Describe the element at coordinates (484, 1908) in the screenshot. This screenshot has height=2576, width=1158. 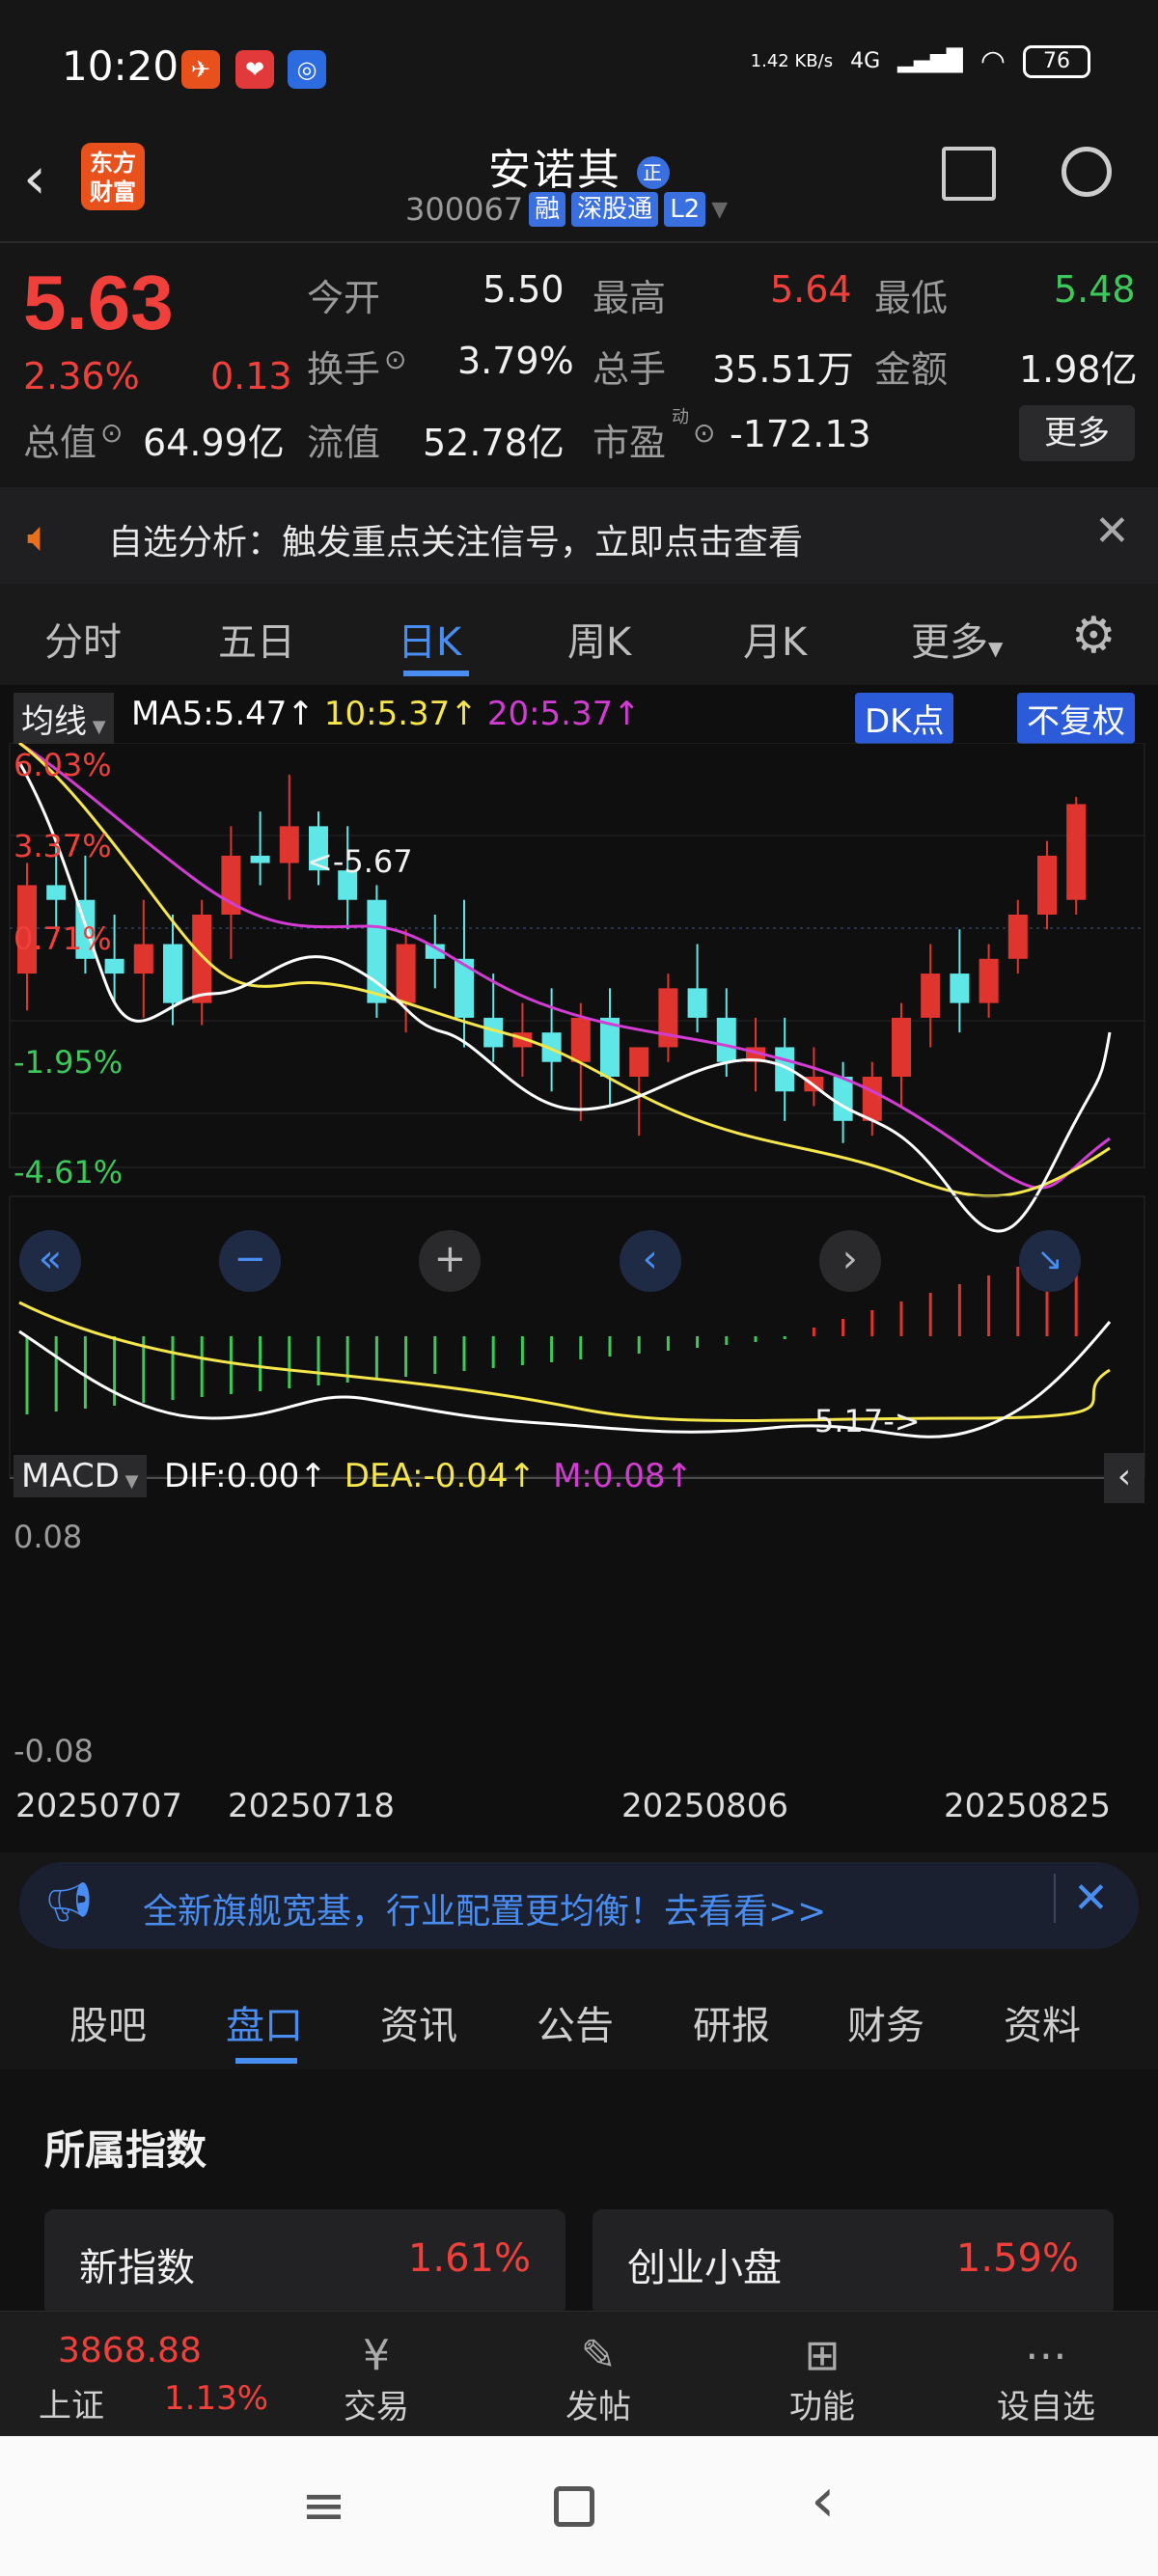
I see `banner-text: 全新旗舰宽基，行业配置更均衡！去看看>>` at that location.